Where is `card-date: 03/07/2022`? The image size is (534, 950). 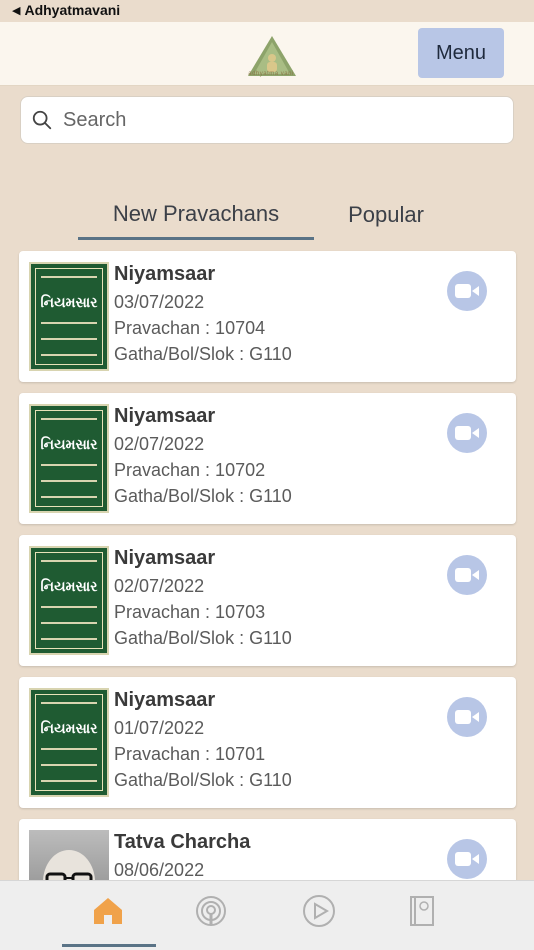
card-date: 03/07/2022 is located at coordinates (159, 302).